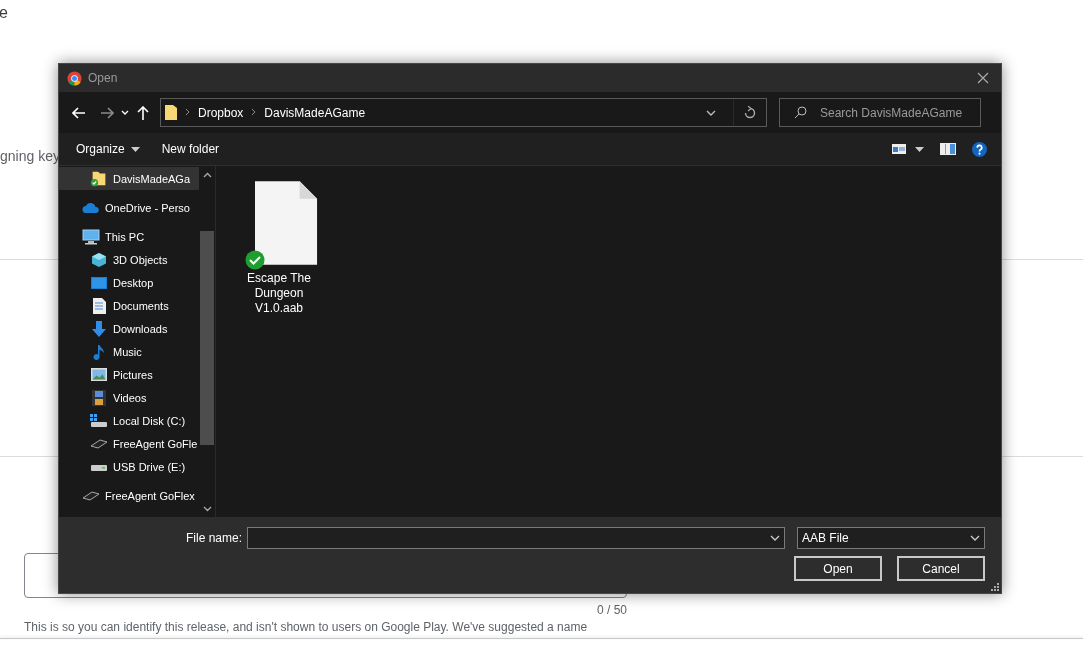 Image resolution: width=1083 pixels, height=652 pixels. Describe the element at coordinates (99, 259) in the screenshot. I see `cube-icon` at that location.